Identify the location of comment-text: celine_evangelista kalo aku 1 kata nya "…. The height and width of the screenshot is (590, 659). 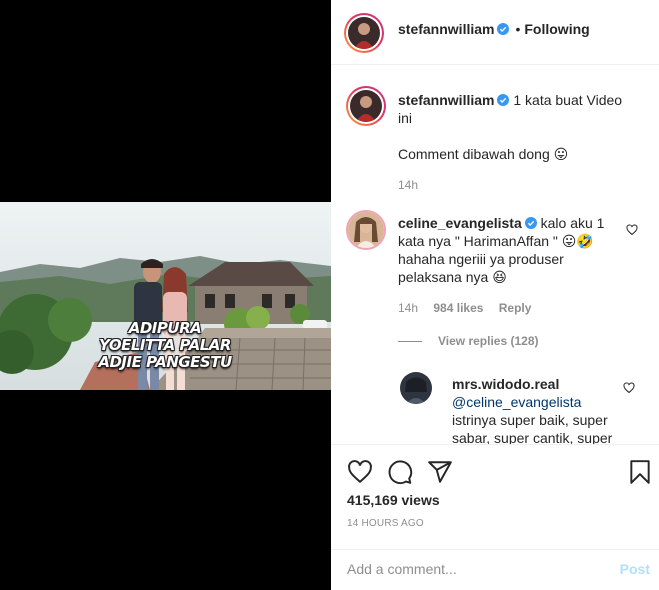
(510, 250).